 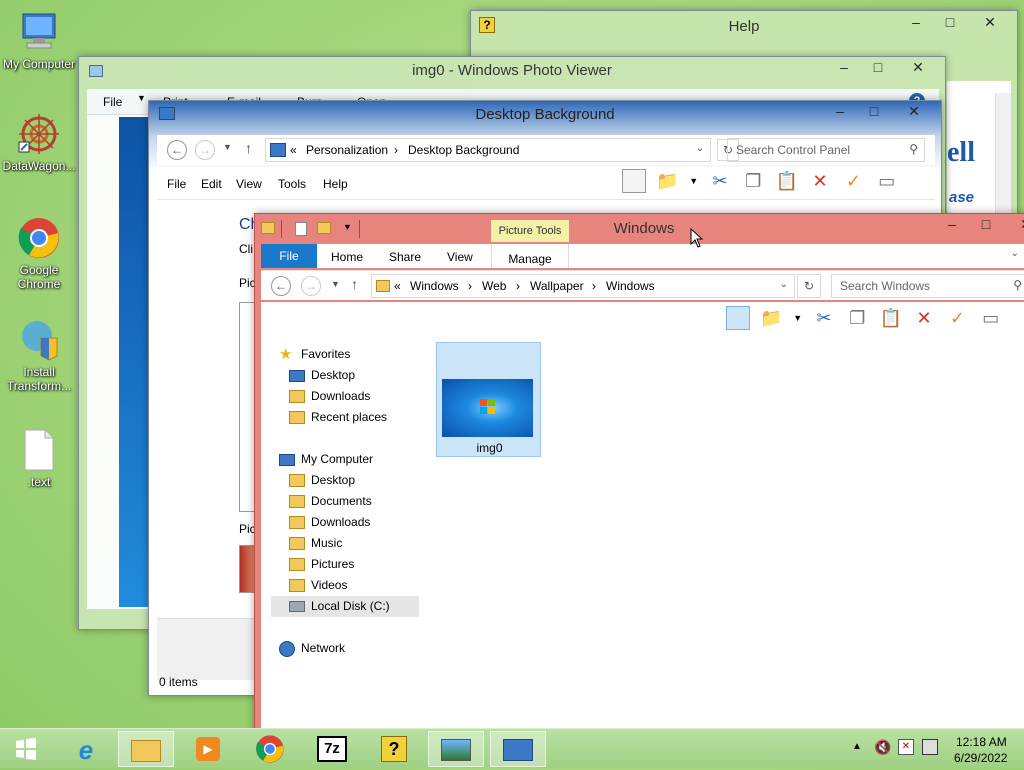 What do you see at coordinates (882, 747) in the screenshot?
I see `volume-muted-icon: 🔇` at bounding box center [882, 747].